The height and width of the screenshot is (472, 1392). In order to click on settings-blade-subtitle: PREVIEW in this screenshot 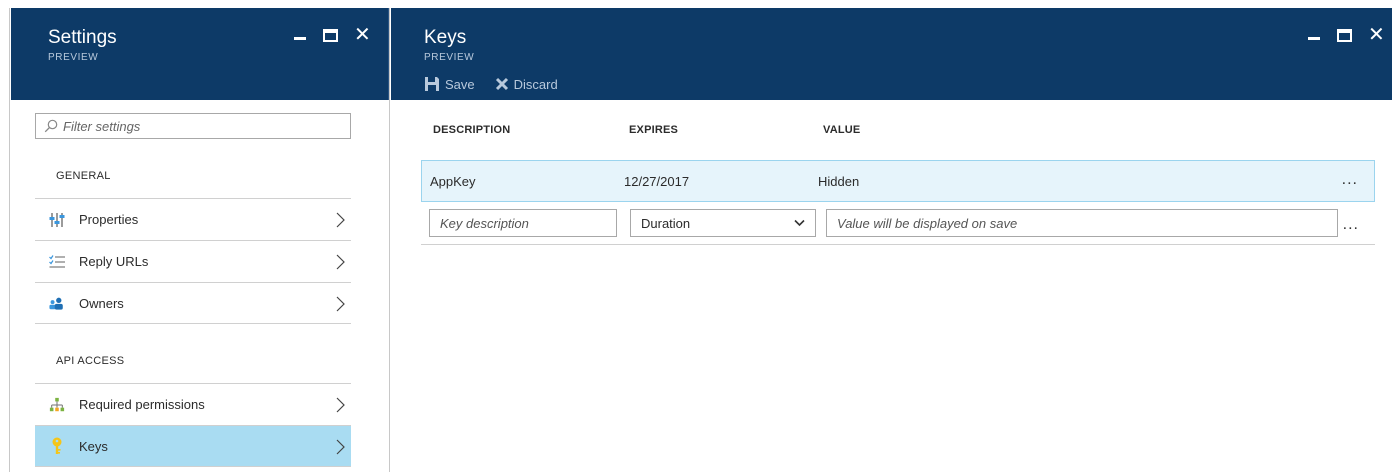, I will do `click(73, 57)`.